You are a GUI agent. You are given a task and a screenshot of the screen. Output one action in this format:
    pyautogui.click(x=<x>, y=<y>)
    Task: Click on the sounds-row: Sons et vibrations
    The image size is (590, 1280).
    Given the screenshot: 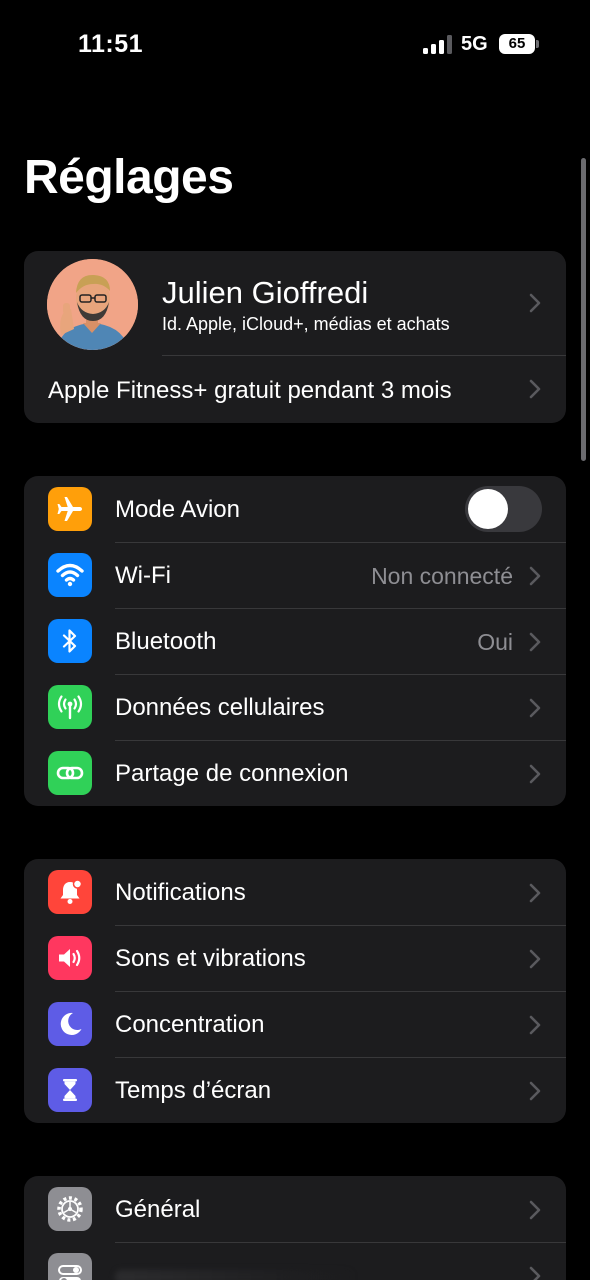 What is the action you would take?
    pyautogui.click(x=295, y=958)
    